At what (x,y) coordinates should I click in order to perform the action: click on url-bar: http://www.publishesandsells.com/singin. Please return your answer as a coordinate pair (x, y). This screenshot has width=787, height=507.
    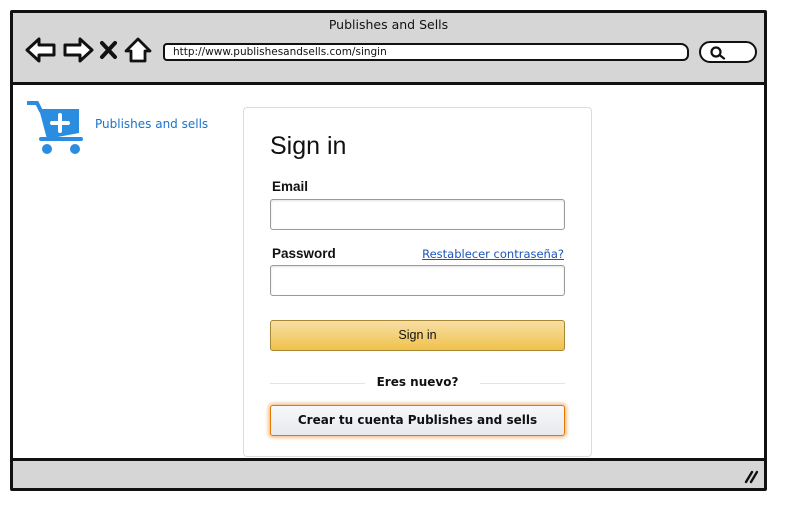
    Looking at the image, I should click on (426, 52).